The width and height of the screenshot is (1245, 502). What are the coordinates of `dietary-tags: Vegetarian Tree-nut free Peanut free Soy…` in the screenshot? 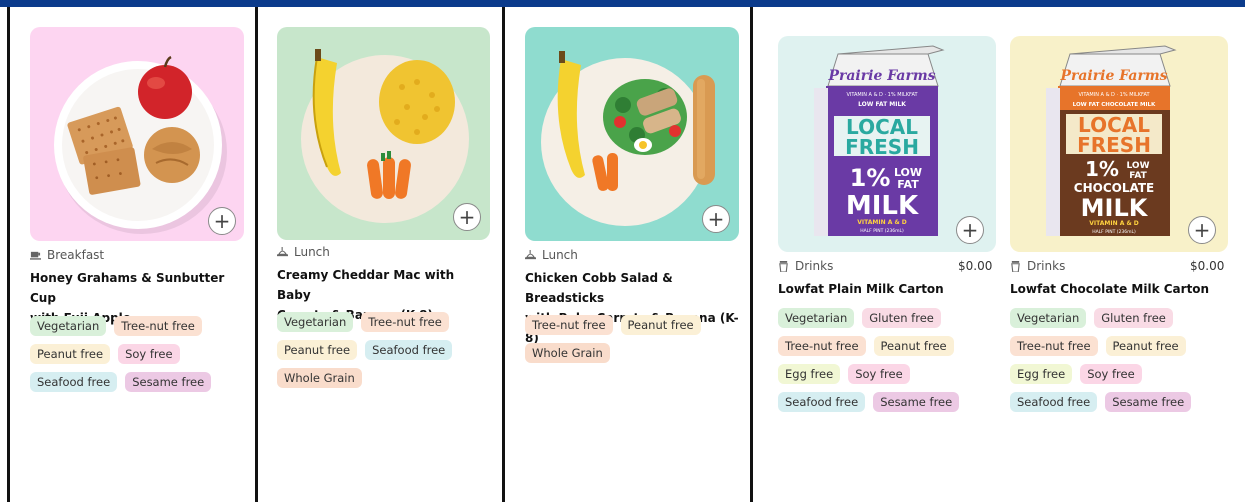 It's located at (130, 354).